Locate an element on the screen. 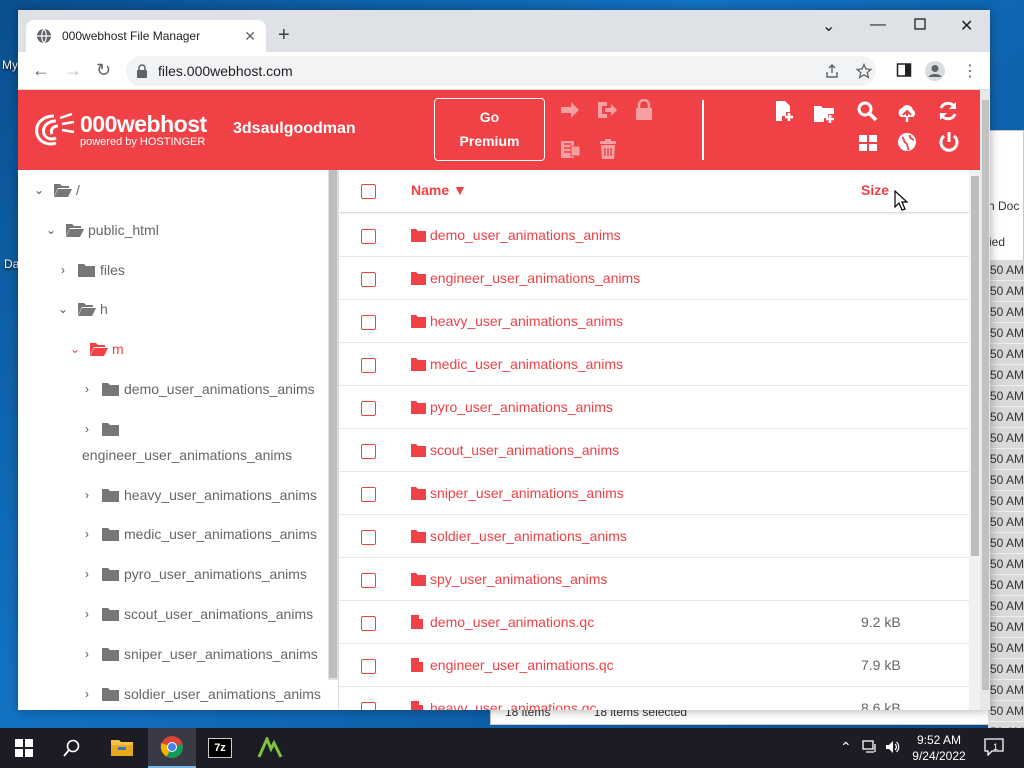 The width and height of the screenshot is (1024, 768). side-panel-icon is located at coordinates (904, 72).